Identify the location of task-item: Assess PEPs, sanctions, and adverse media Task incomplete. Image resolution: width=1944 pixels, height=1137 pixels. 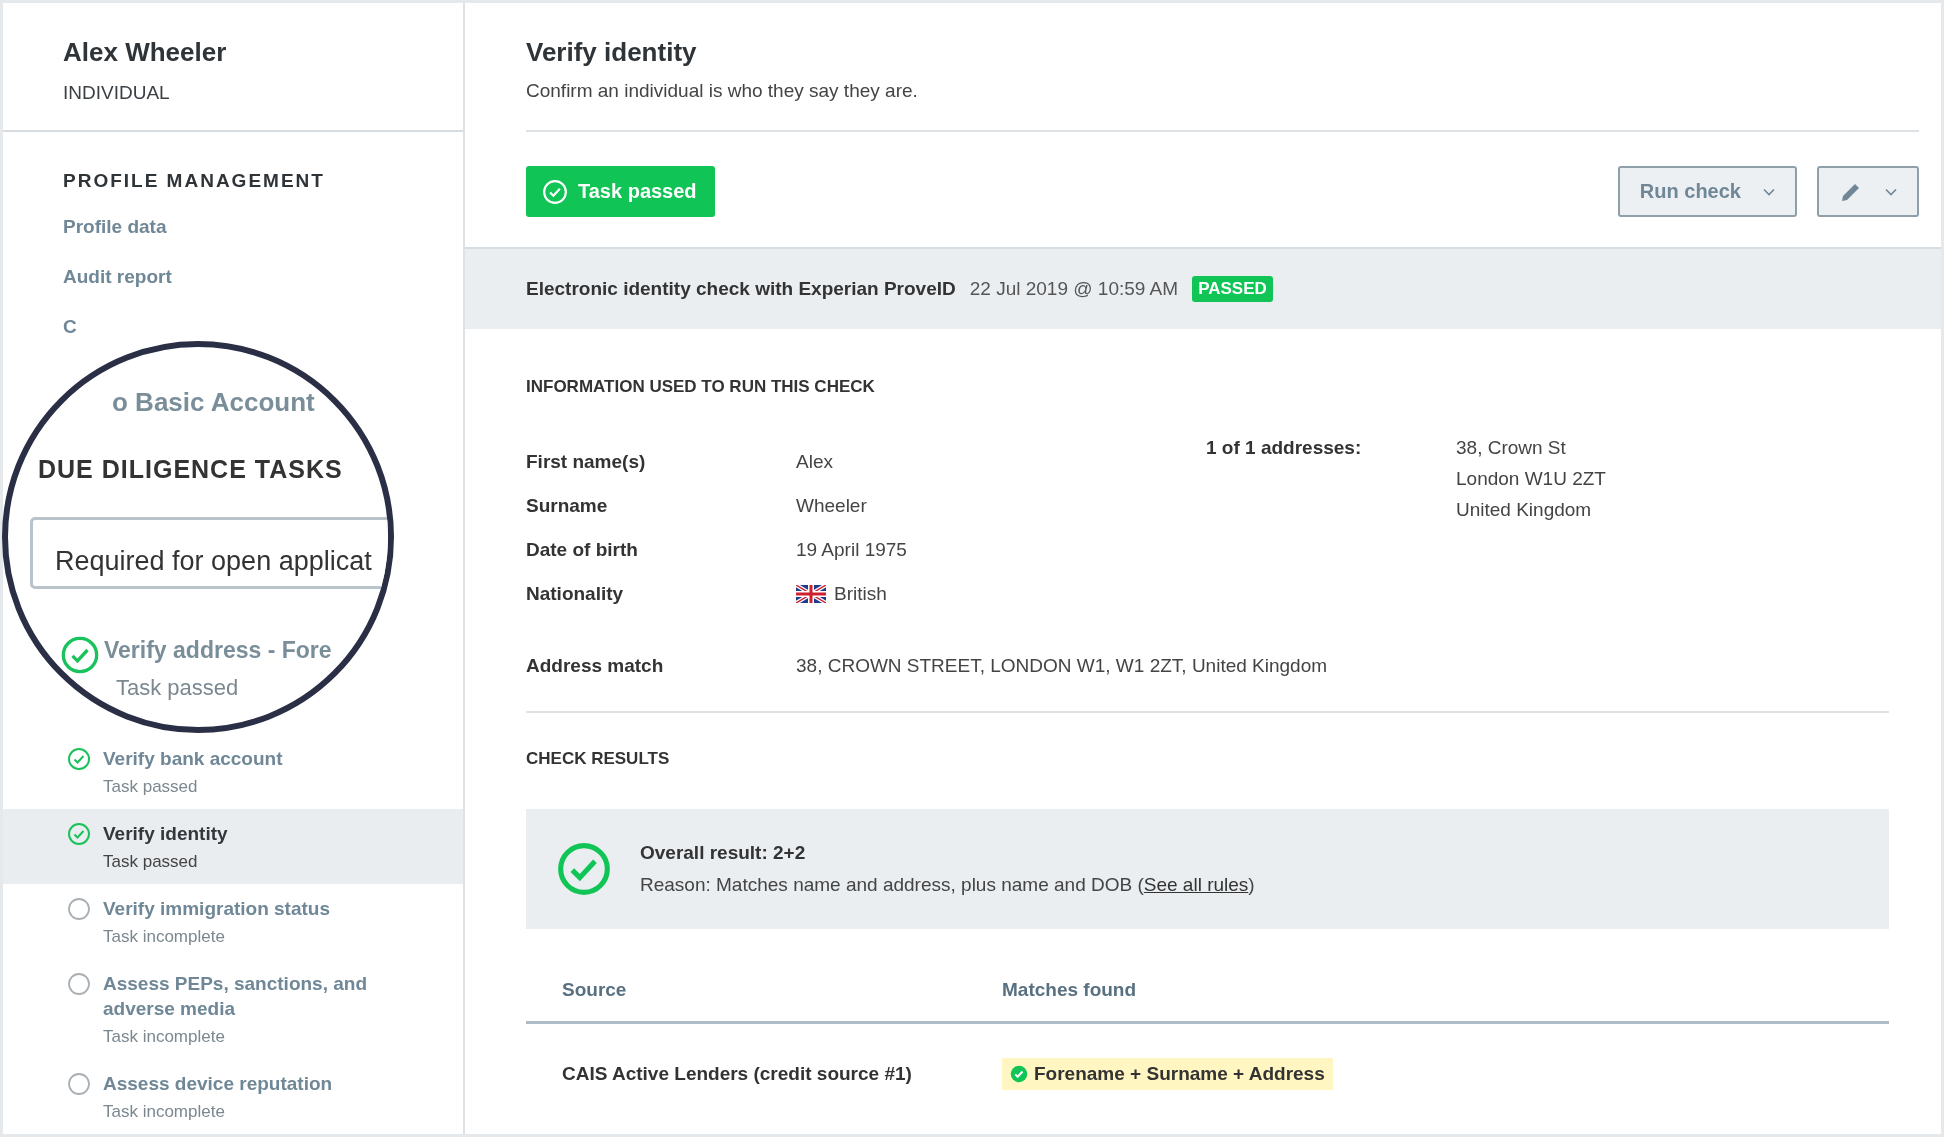
(233, 1009).